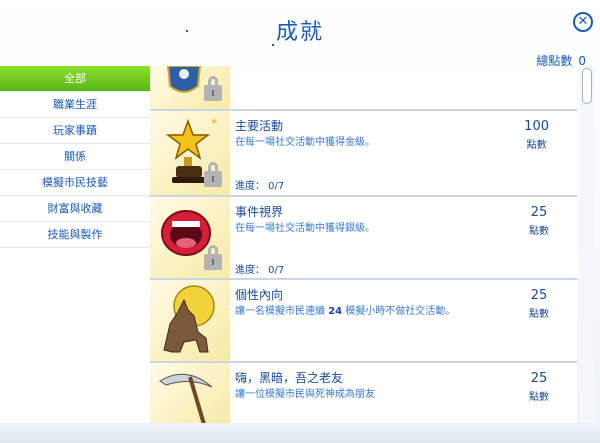 Image resolution: width=600 pixels, height=443 pixels. What do you see at coordinates (305, 228) in the screenshot?
I see `achievement-description: 在每一場社交活動中獲得銀級。` at bounding box center [305, 228].